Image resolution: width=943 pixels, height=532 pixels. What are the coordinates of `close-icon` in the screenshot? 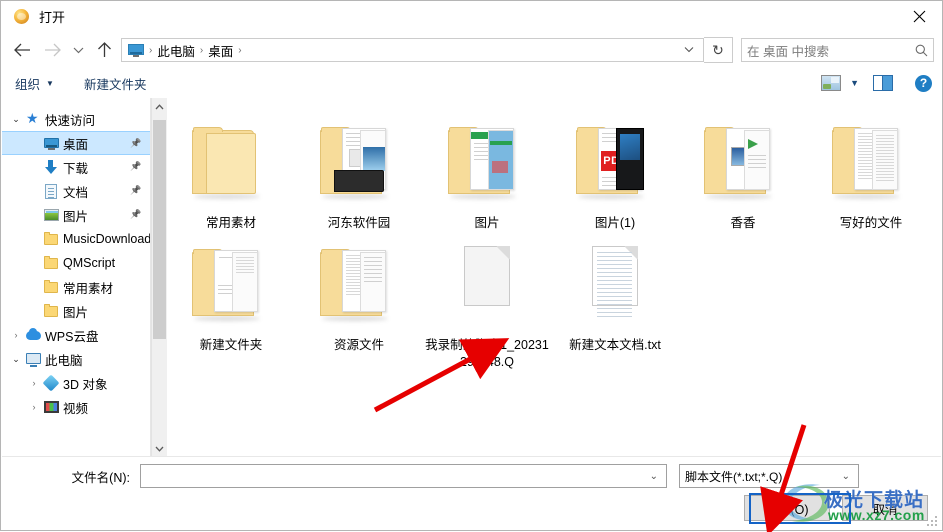 It's located at (919, 16).